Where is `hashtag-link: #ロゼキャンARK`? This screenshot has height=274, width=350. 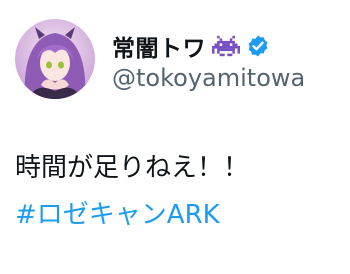 hashtag-link: #ロゼキャンARK is located at coordinates (132, 215).